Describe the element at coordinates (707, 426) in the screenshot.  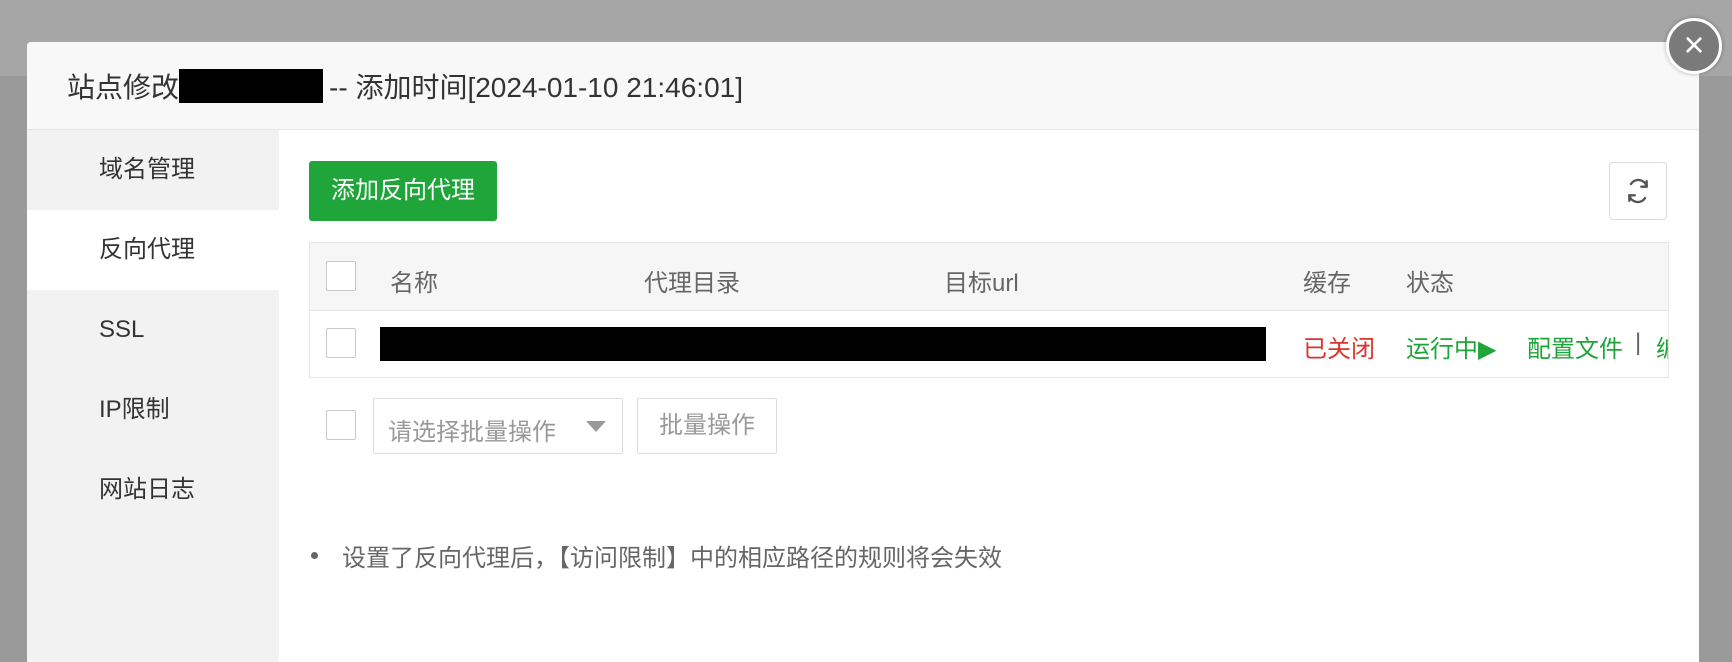
I see `batch-operate-button: 批量操作` at that location.